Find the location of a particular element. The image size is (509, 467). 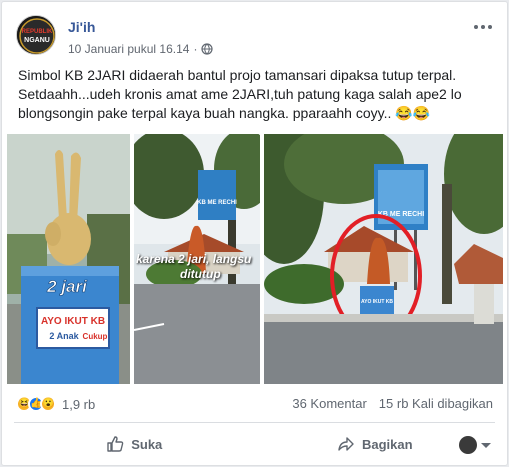

author-name: Ji'ih is located at coordinates (81, 27).